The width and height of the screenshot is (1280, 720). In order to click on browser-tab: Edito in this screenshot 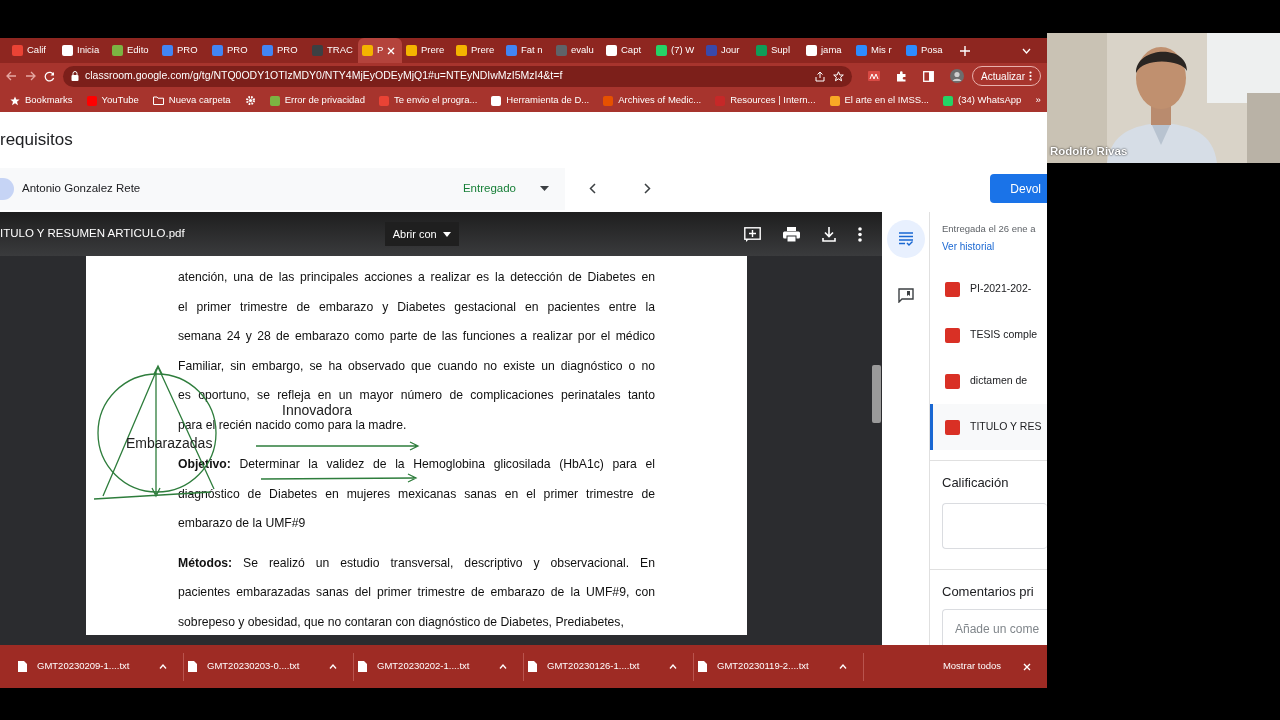, I will do `click(133, 50)`.